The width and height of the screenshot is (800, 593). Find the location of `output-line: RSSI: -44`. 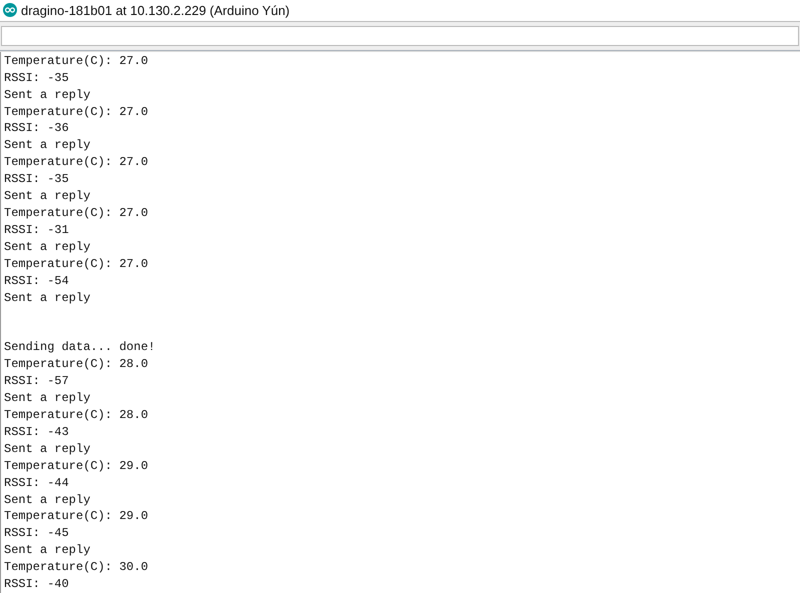

output-line: RSSI: -44 is located at coordinates (36, 483).